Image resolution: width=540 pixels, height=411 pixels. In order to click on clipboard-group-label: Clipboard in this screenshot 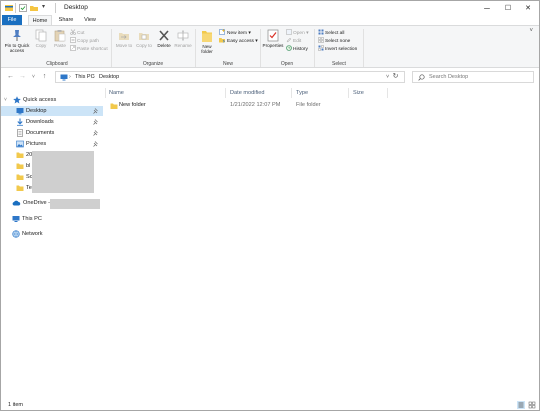, I will do `click(57, 64)`.